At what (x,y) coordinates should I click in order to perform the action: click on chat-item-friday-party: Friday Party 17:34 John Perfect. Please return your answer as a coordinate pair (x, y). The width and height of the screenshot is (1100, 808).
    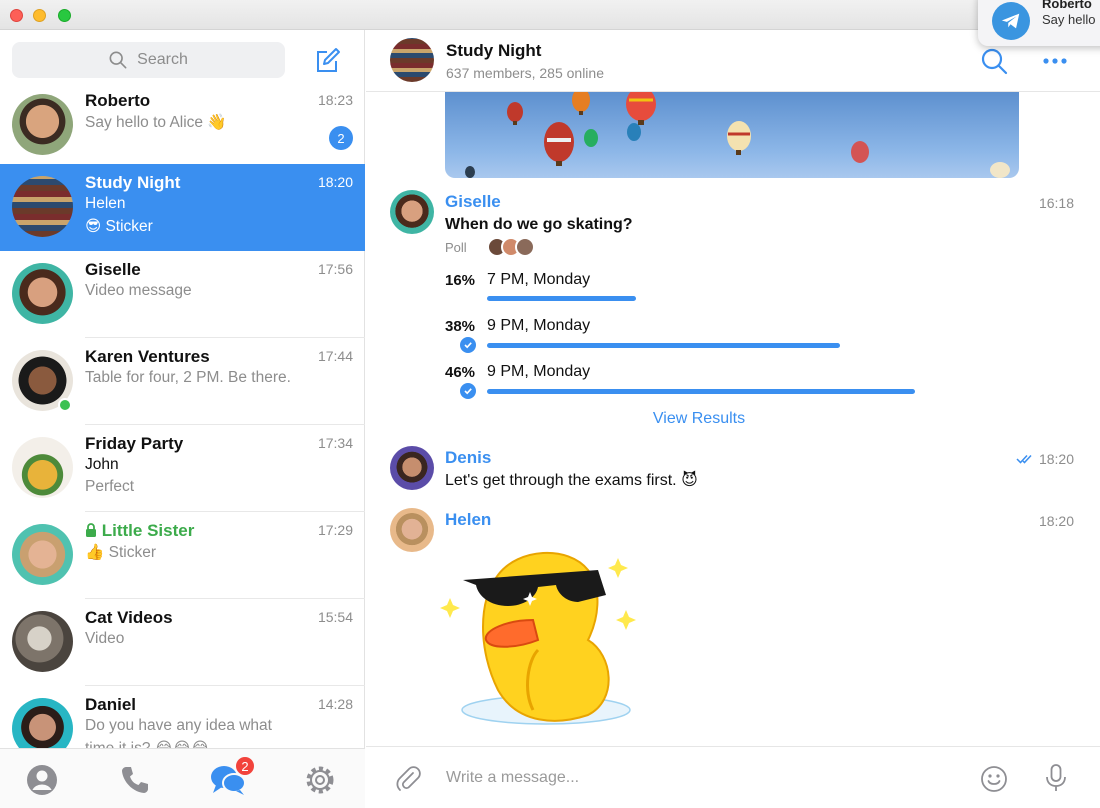
    Looking at the image, I should click on (182, 468).